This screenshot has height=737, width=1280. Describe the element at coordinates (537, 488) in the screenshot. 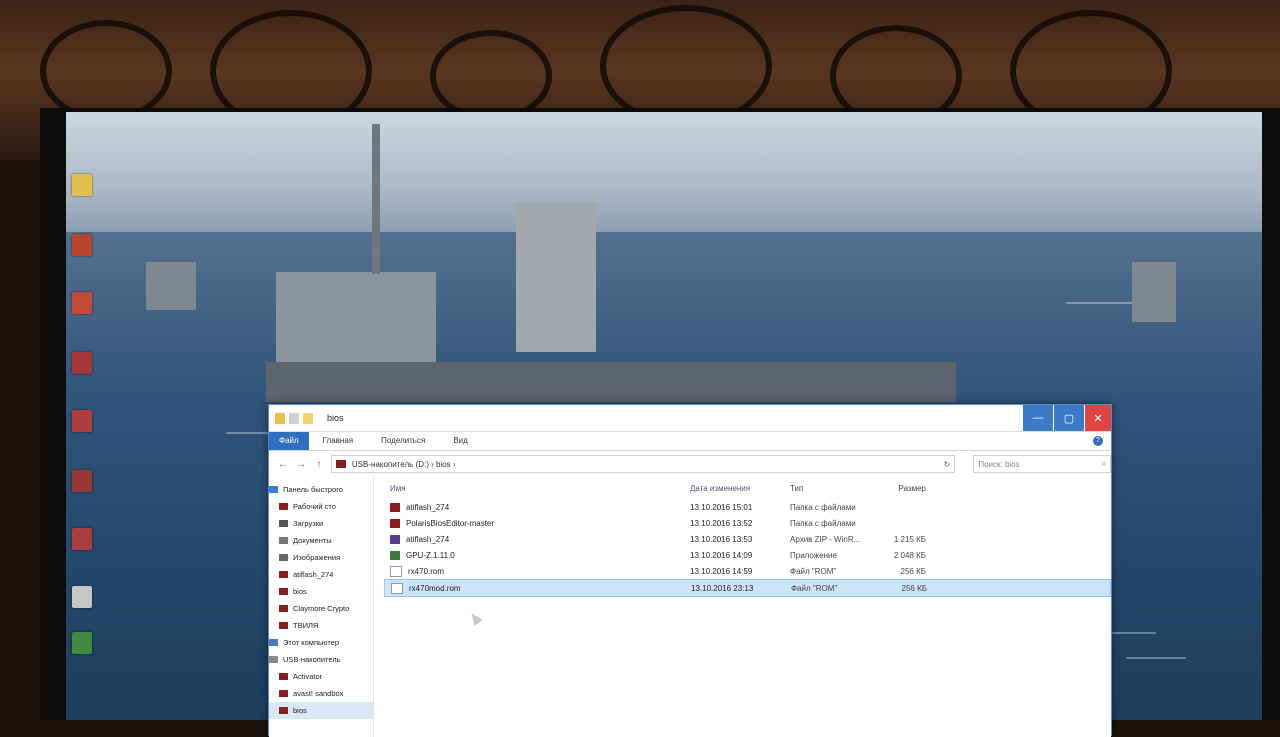

I see `column-name: Имя` at that location.